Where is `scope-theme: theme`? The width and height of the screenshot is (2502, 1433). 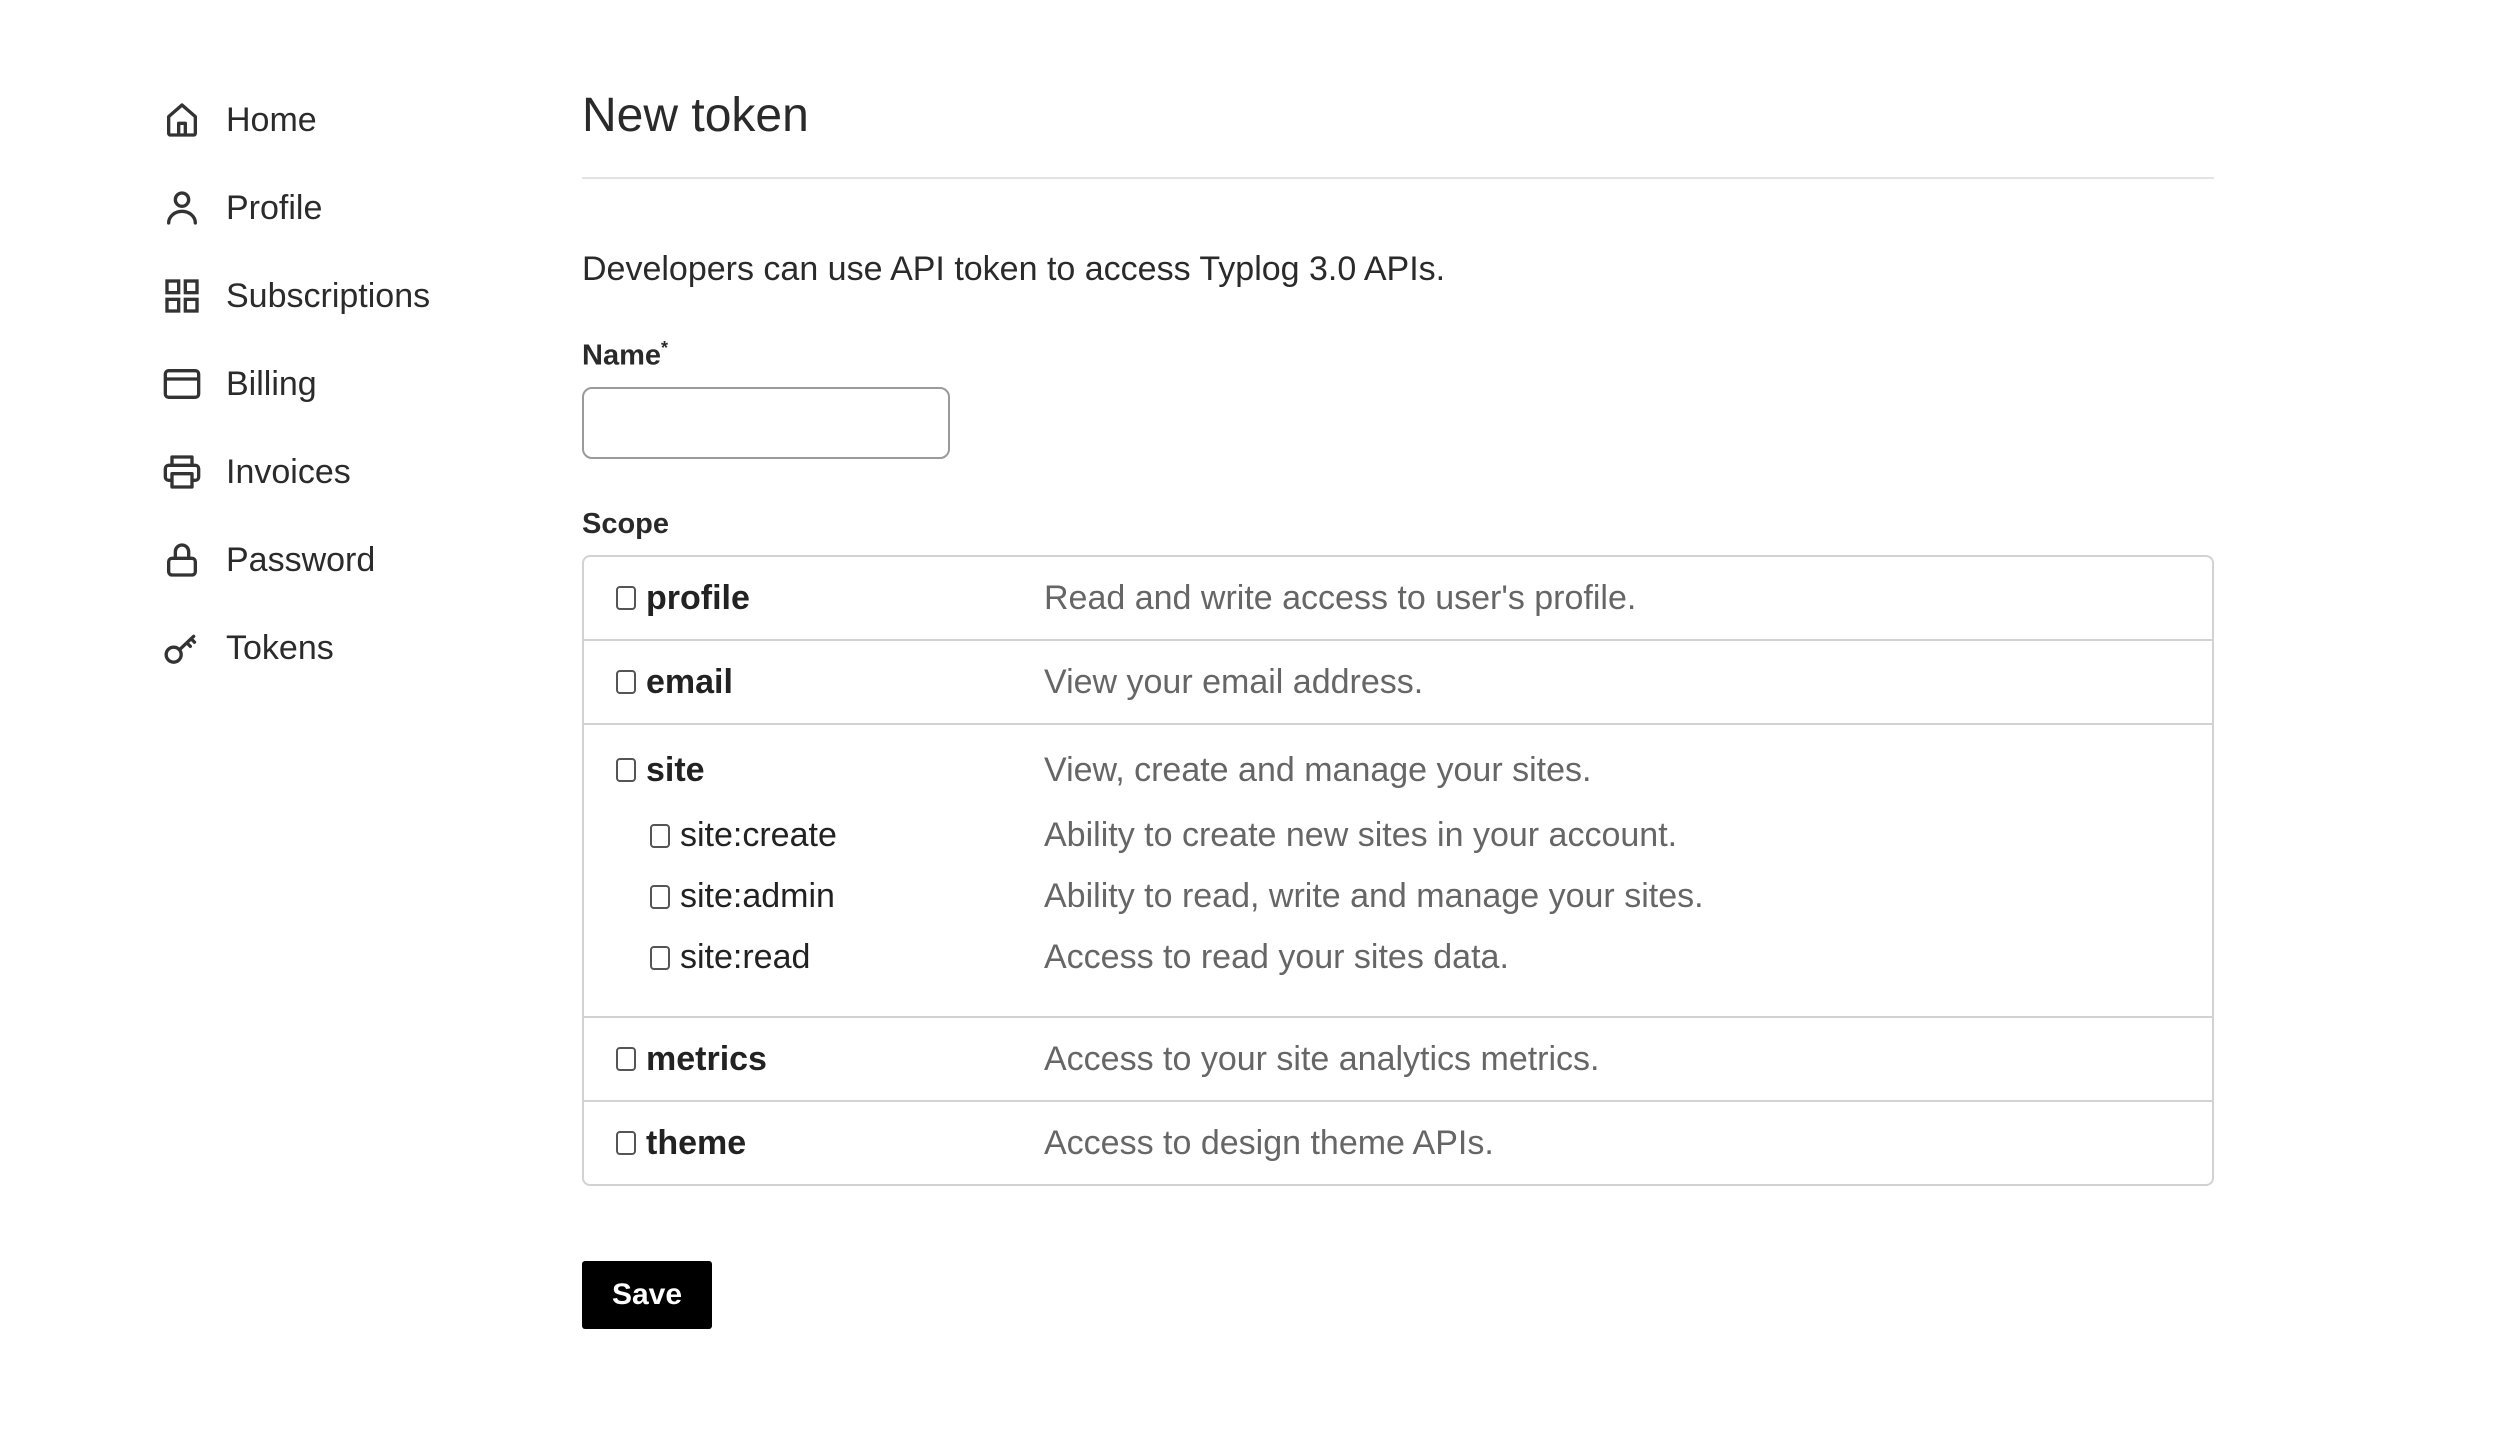 scope-theme: theme is located at coordinates (814, 1143).